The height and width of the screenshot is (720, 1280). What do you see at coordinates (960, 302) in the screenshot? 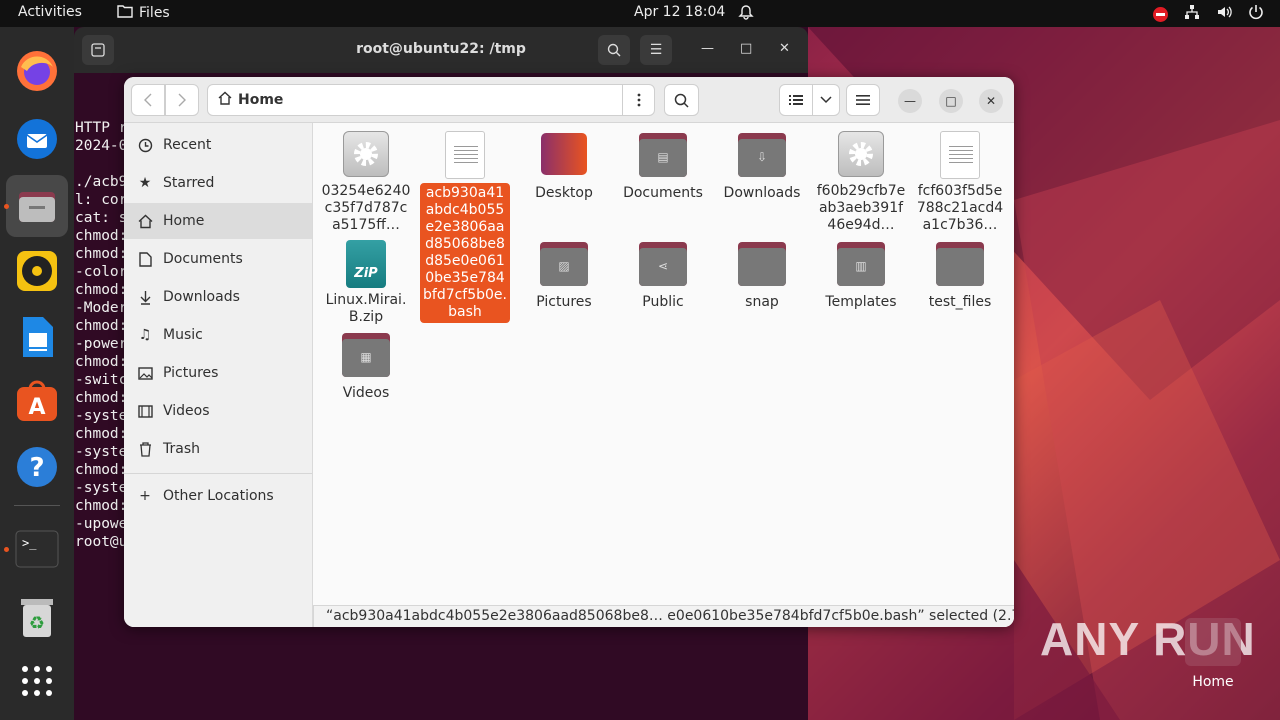
I see `file-label: test_files` at bounding box center [960, 302].